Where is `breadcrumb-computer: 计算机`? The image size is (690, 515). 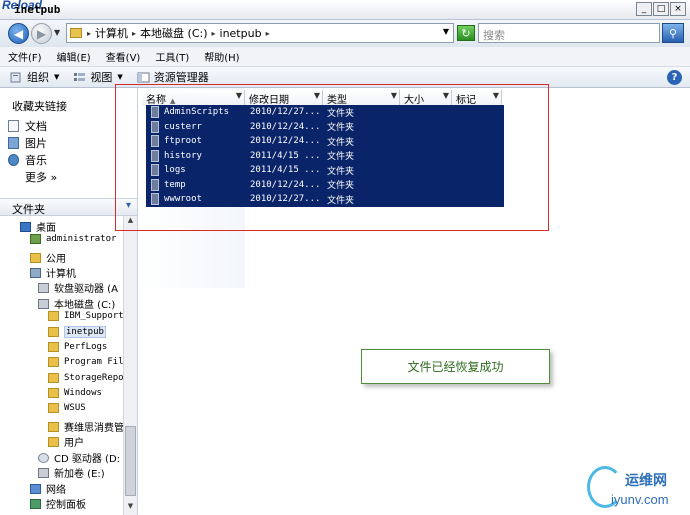 breadcrumb-computer: 计算机 is located at coordinates (111, 33).